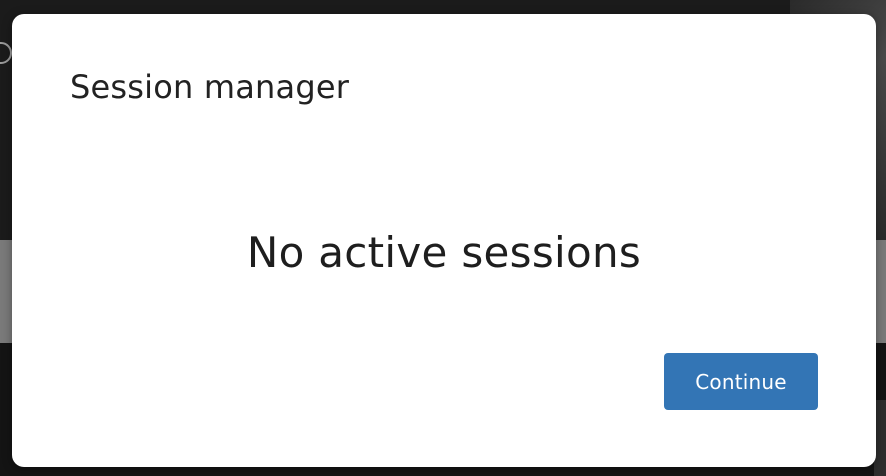 The height and width of the screenshot is (476, 886). Describe the element at coordinates (741, 381) in the screenshot. I see `continue-button: Continue` at that location.